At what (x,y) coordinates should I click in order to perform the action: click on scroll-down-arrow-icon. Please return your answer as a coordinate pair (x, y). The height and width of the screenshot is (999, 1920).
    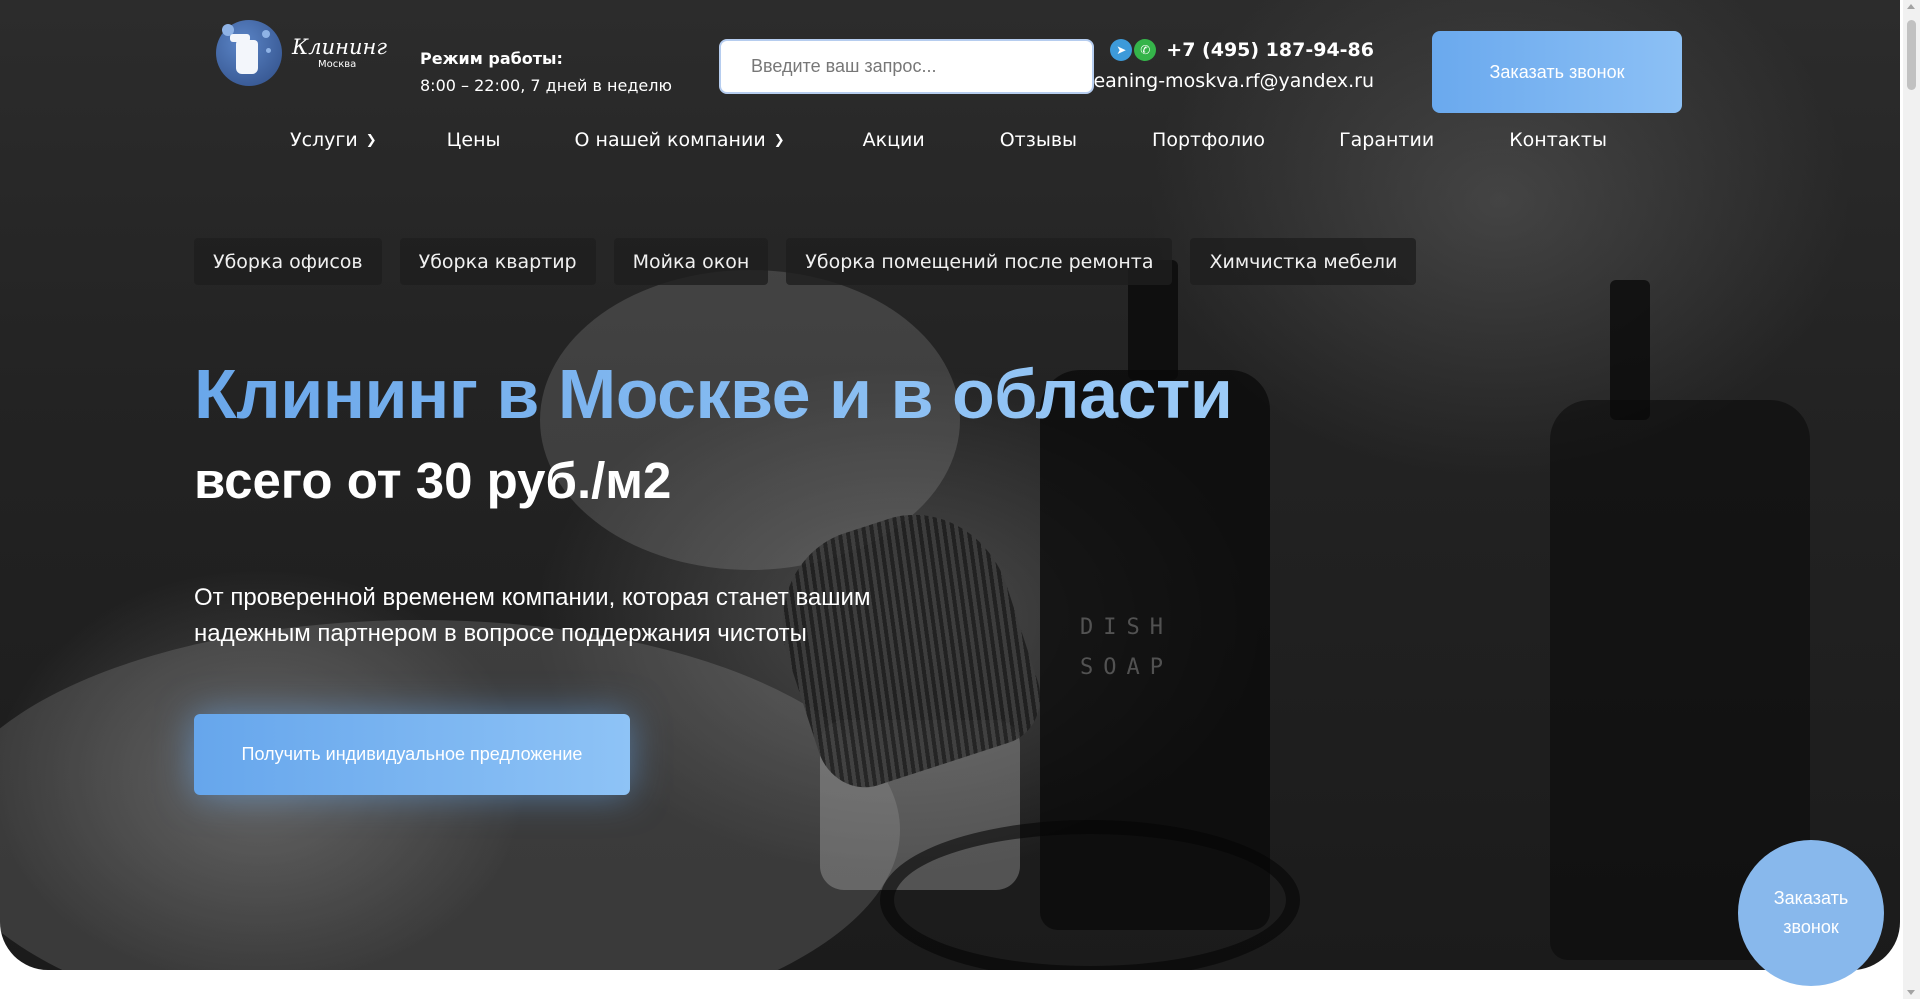
    Looking at the image, I should click on (1911, 992).